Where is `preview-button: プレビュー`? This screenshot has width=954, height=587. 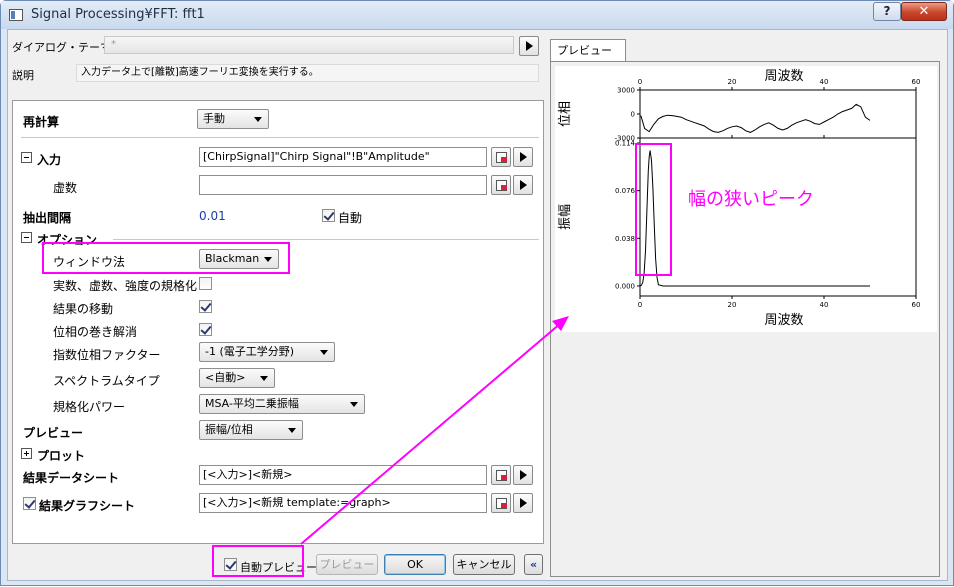 preview-button: プレビュー is located at coordinates (347, 564).